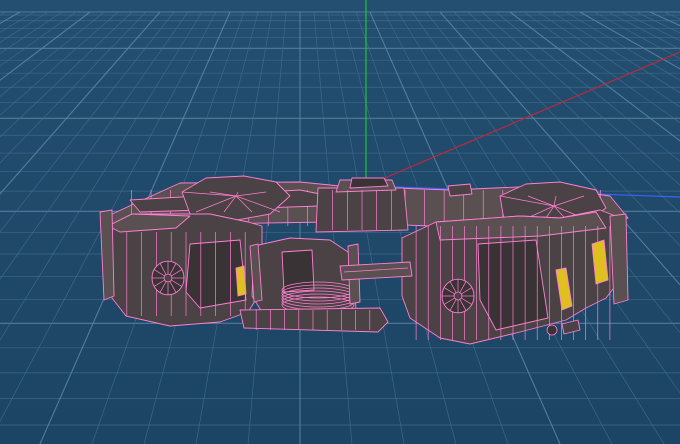 The height and width of the screenshot is (444, 680). What do you see at coordinates (571, 327) in the screenshot?
I see `sensor-bracket` at bounding box center [571, 327].